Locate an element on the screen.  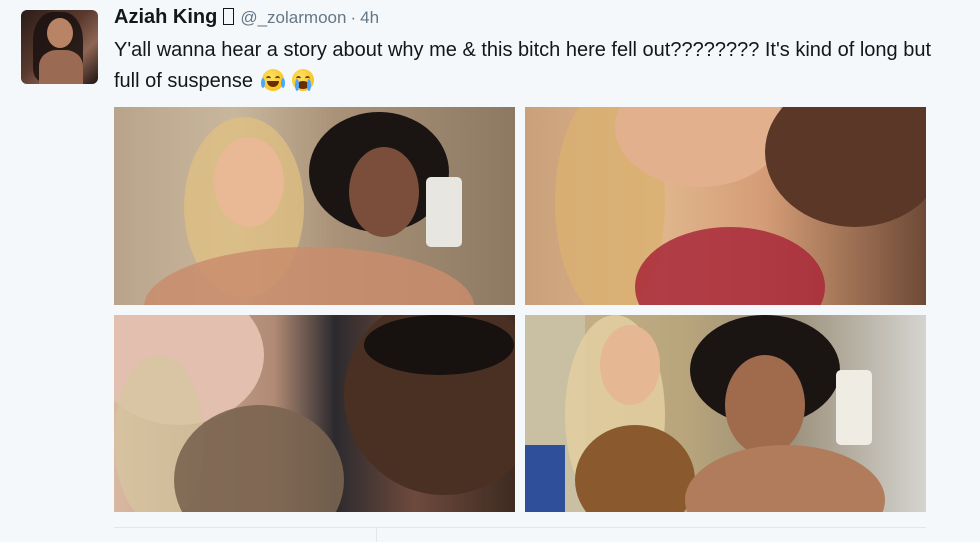
tweet-header: Aziah King @_zolarmoon · 4h is located at coordinates (246, 19).